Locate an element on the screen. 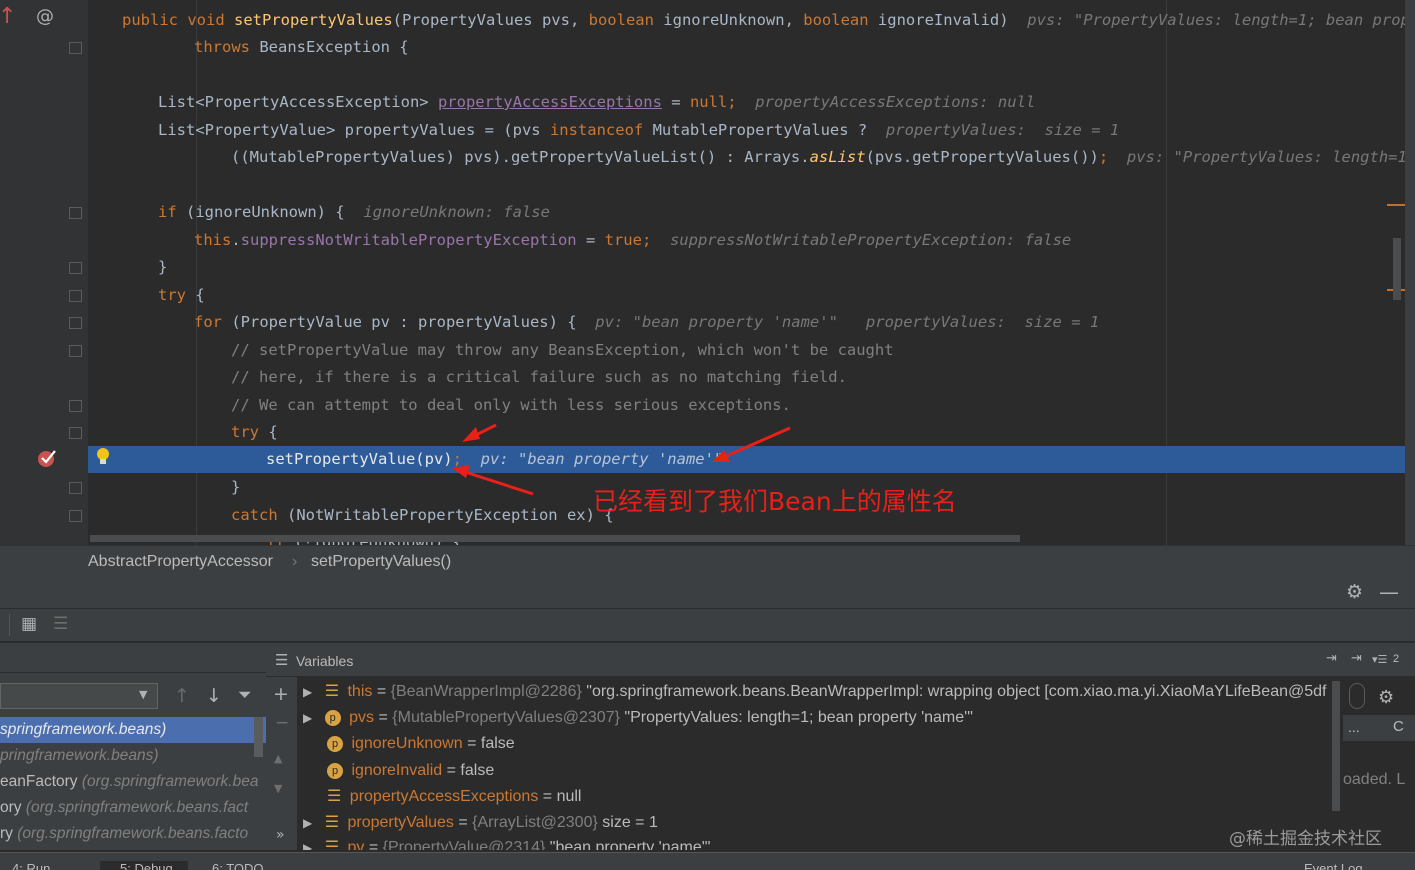  restore-layout-icon: ⇥ is located at coordinates (1331, 658).